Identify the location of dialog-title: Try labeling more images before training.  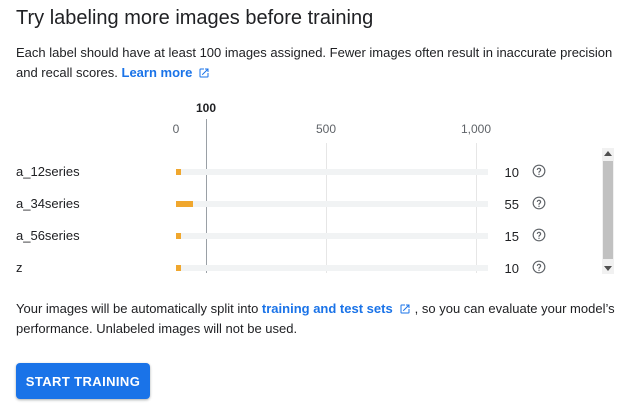
(195, 18).